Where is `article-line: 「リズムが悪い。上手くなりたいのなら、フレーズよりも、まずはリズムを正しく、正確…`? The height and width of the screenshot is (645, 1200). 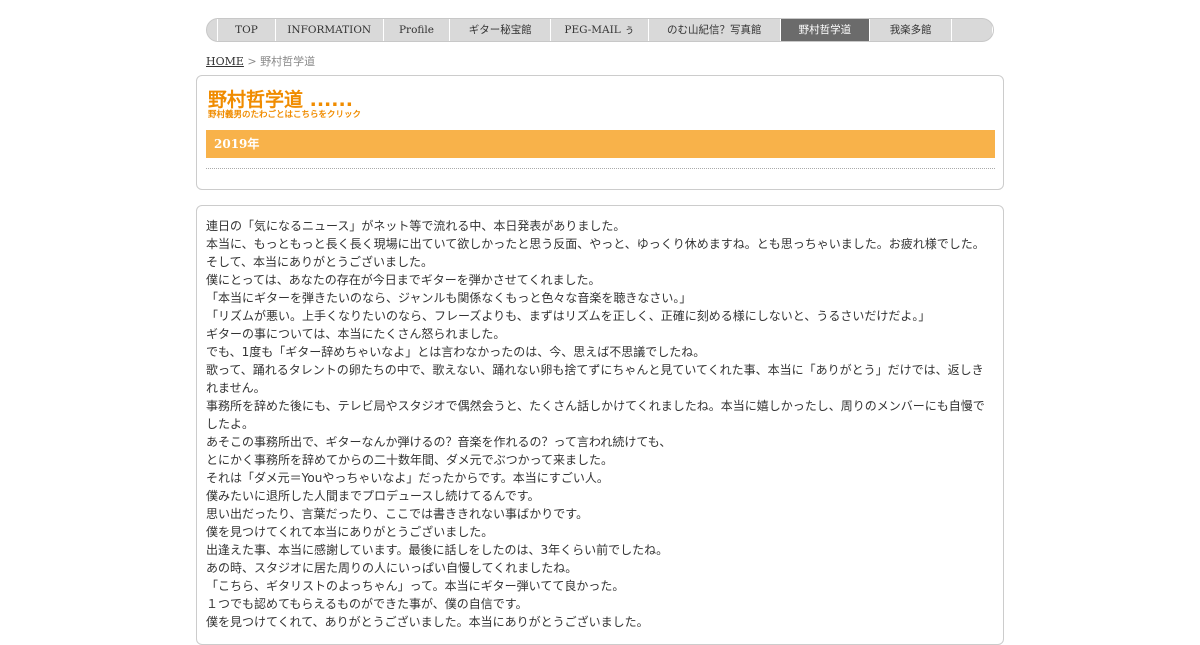
article-line: 「リズムが悪い。上手くなりたいのなら、フレーズよりも、まずはリズムを正しく、正確… is located at coordinates (568, 316).